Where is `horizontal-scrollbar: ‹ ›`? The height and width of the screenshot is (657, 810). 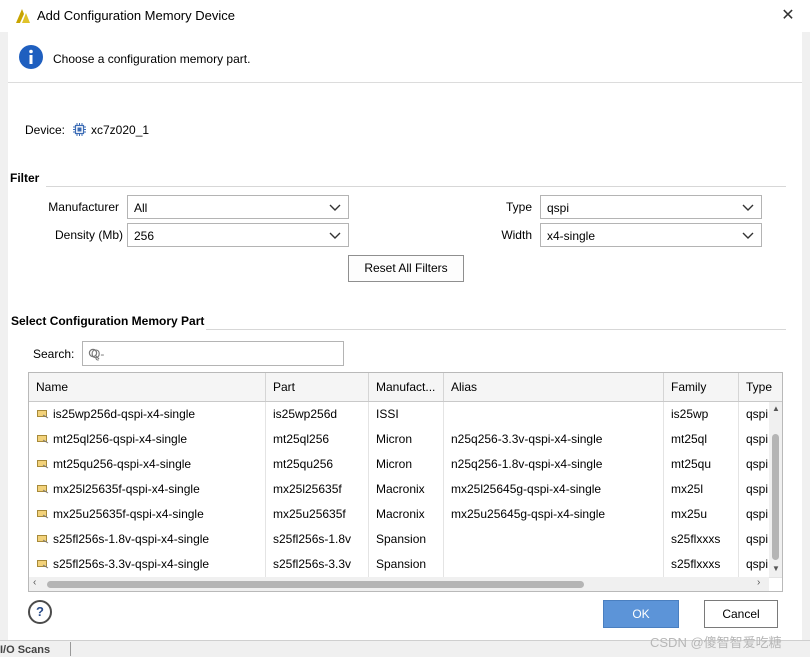
horizontal-scrollbar: ‹ › is located at coordinates (399, 584).